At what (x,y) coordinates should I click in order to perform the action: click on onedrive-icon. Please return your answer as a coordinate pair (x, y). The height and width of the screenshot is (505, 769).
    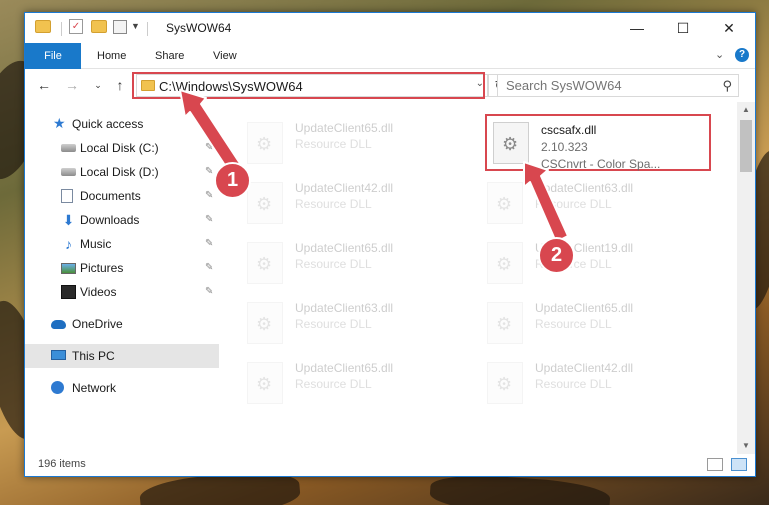
    Looking at the image, I should click on (58, 324).